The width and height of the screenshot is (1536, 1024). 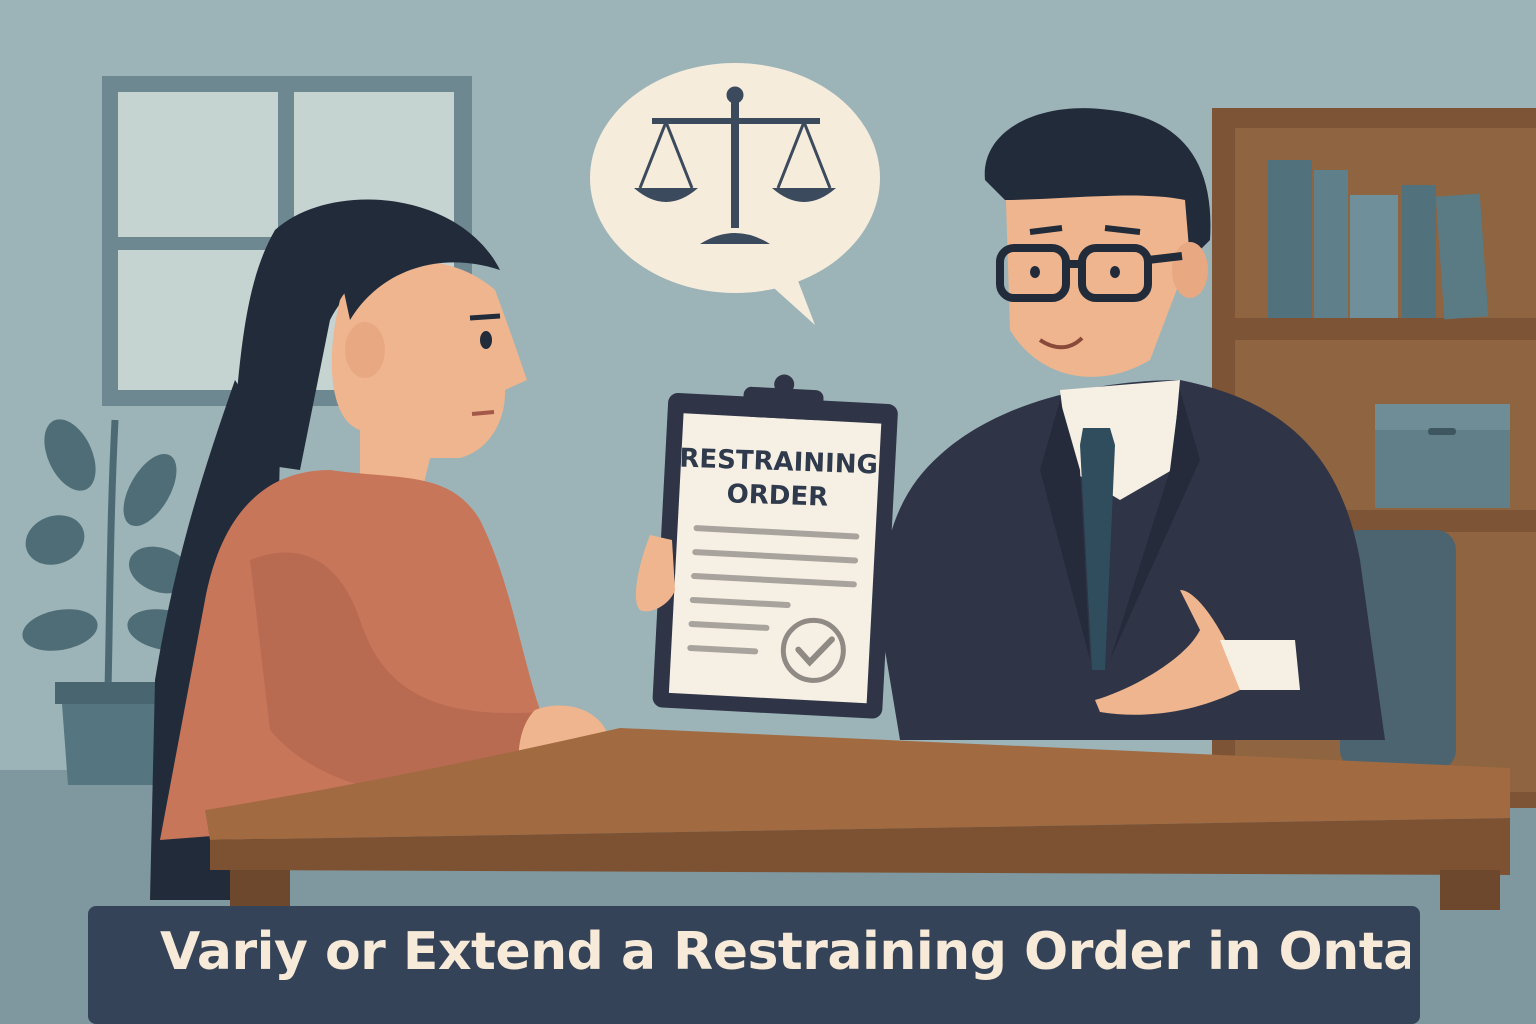 What do you see at coordinates (778, 478) in the screenshot?
I see `clipboard-document-title: RESTRAINING ORDER` at bounding box center [778, 478].